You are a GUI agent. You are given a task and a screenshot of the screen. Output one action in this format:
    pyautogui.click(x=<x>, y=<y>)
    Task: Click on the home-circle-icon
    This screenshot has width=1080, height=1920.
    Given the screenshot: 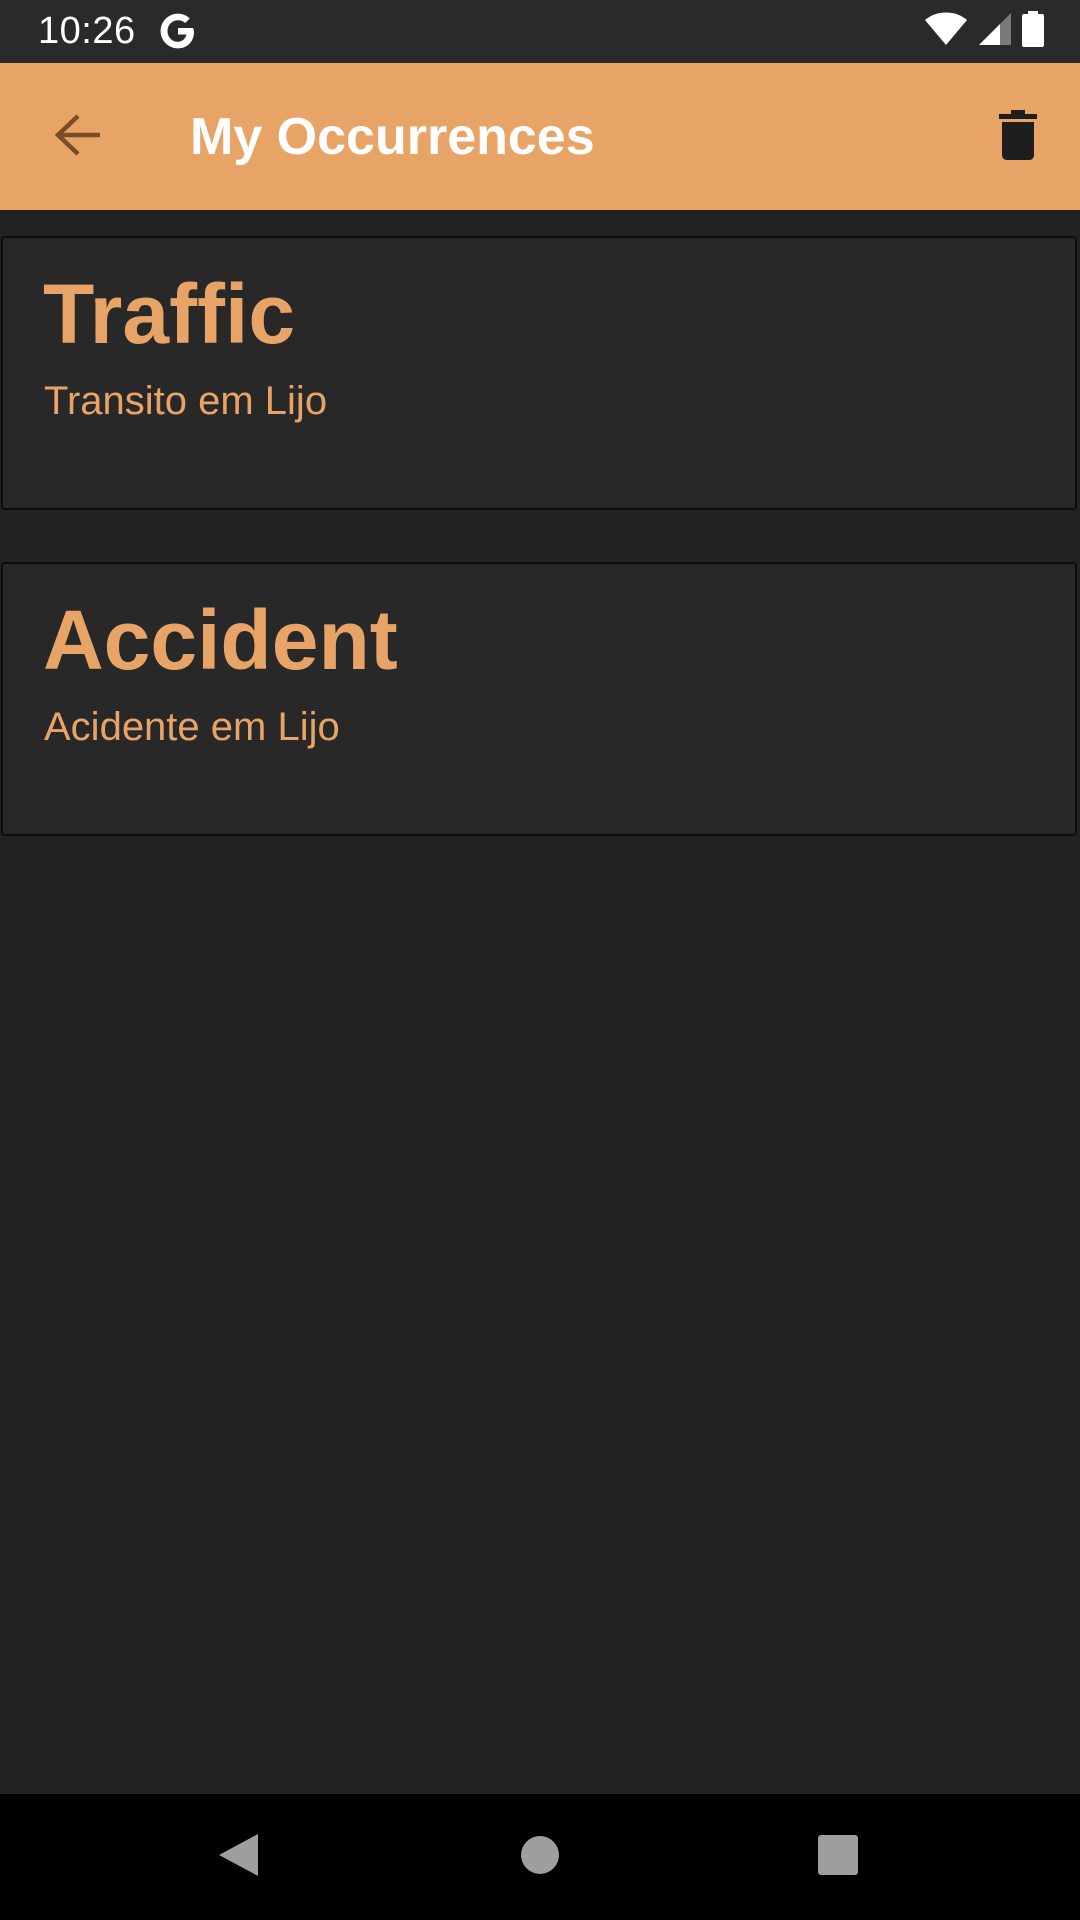 What is the action you would take?
    pyautogui.click(x=540, y=1857)
    